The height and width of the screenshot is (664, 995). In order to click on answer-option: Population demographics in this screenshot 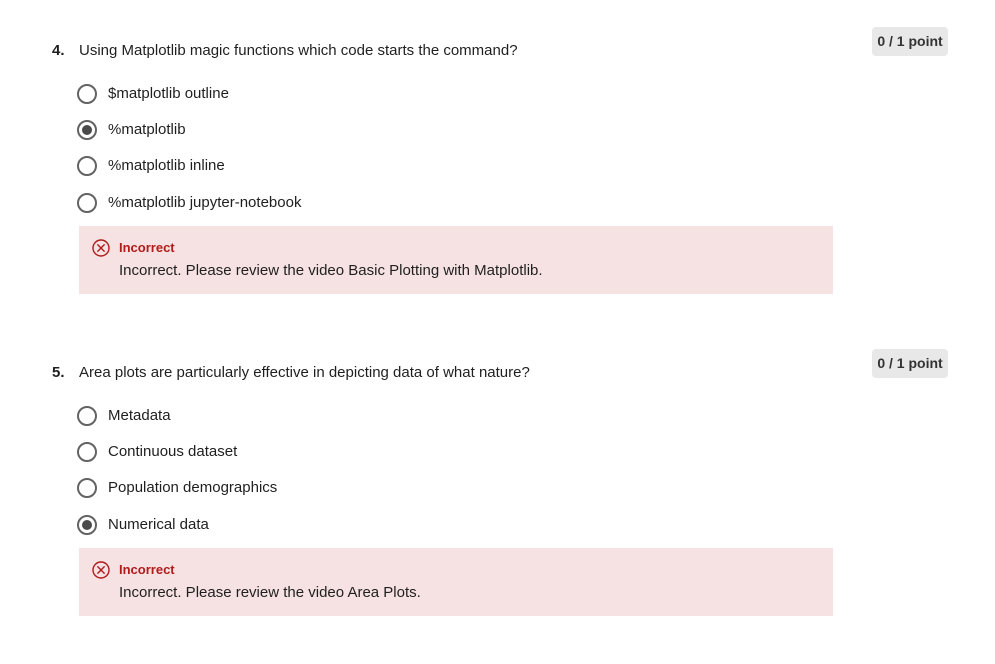, I will do `click(177, 488)`.